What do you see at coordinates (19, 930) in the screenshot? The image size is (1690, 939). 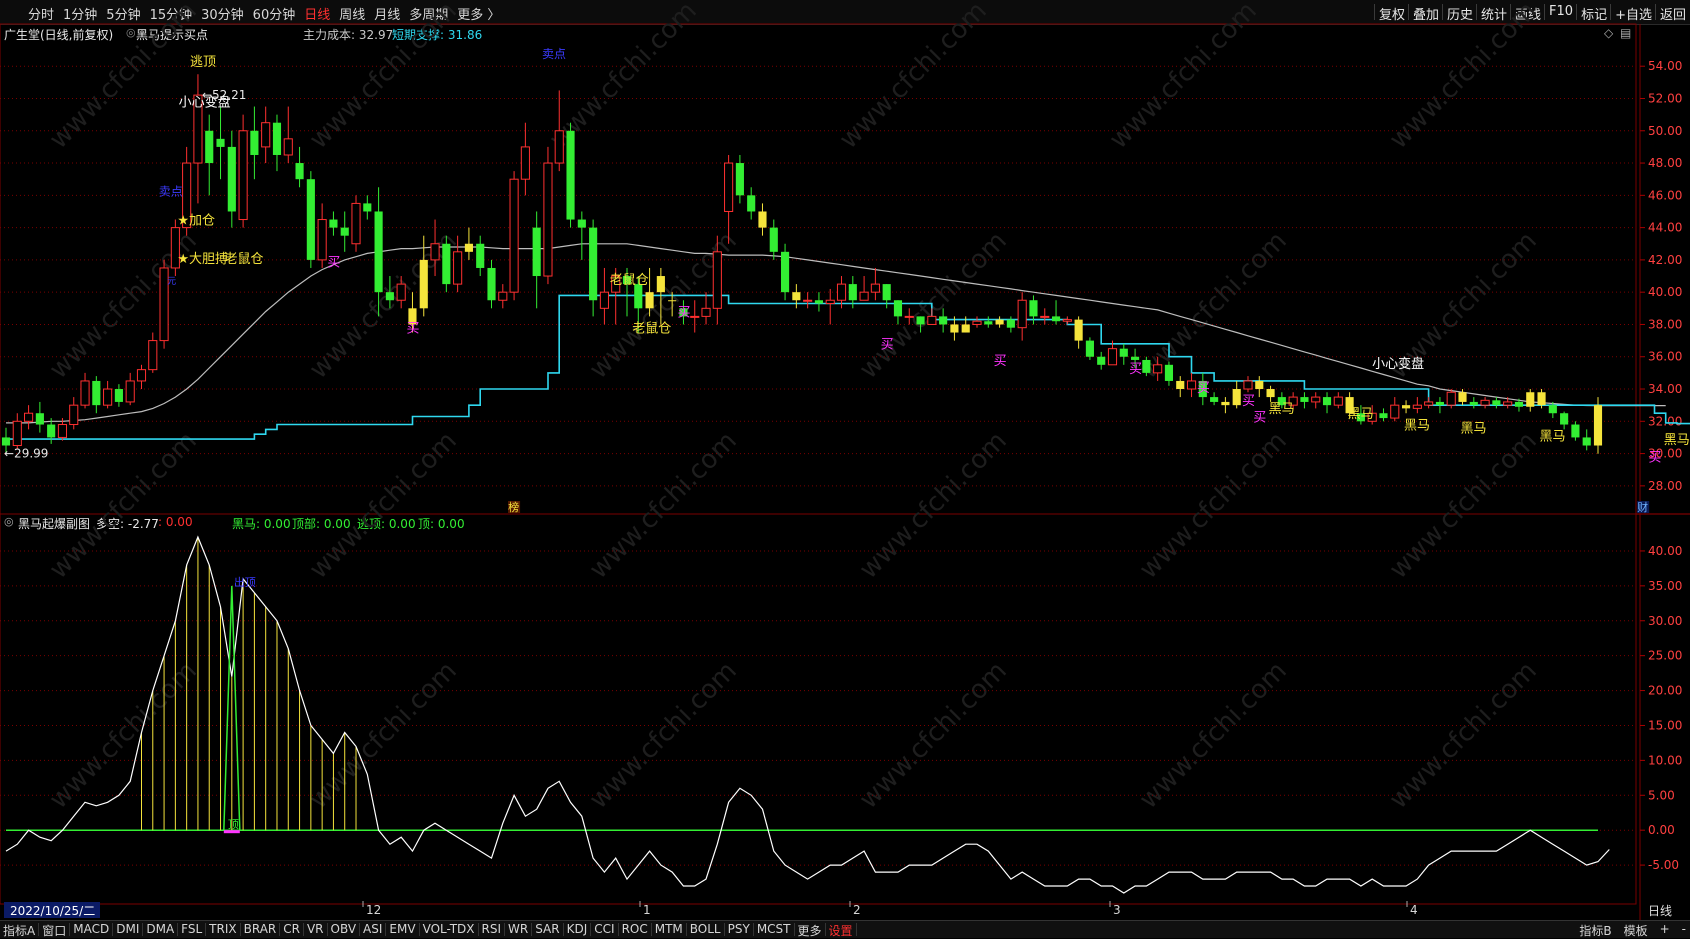 I see `indicator-tab-0: 指标A` at bounding box center [19, 930].